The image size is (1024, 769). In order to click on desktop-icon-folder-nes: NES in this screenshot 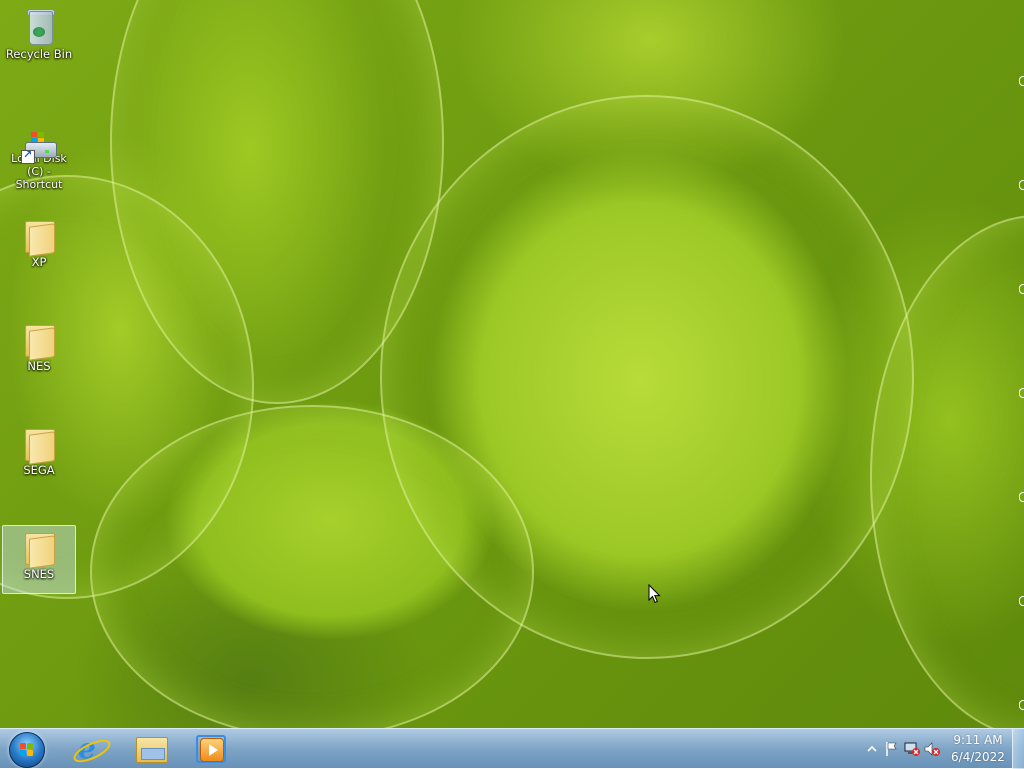, I will do `click(39, 350)`.